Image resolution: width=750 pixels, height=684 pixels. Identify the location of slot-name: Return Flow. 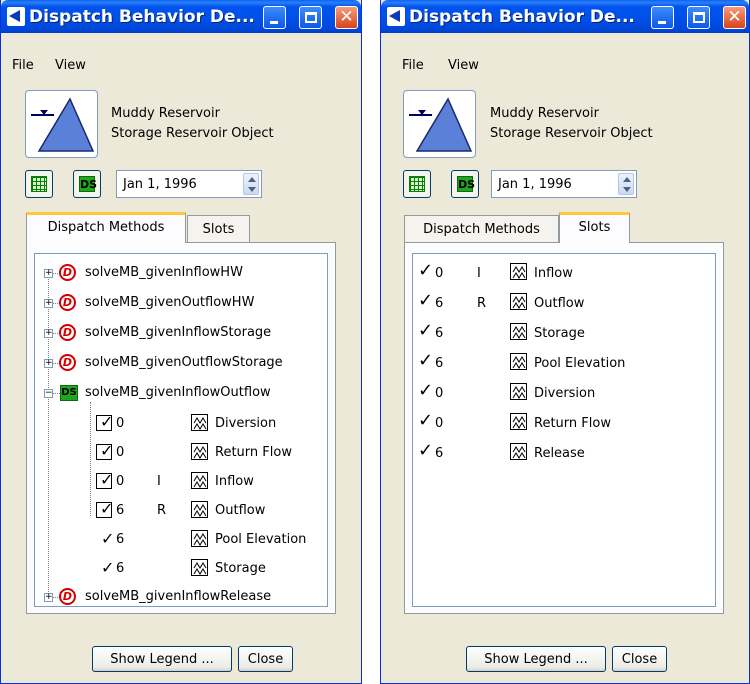
(253, 452).